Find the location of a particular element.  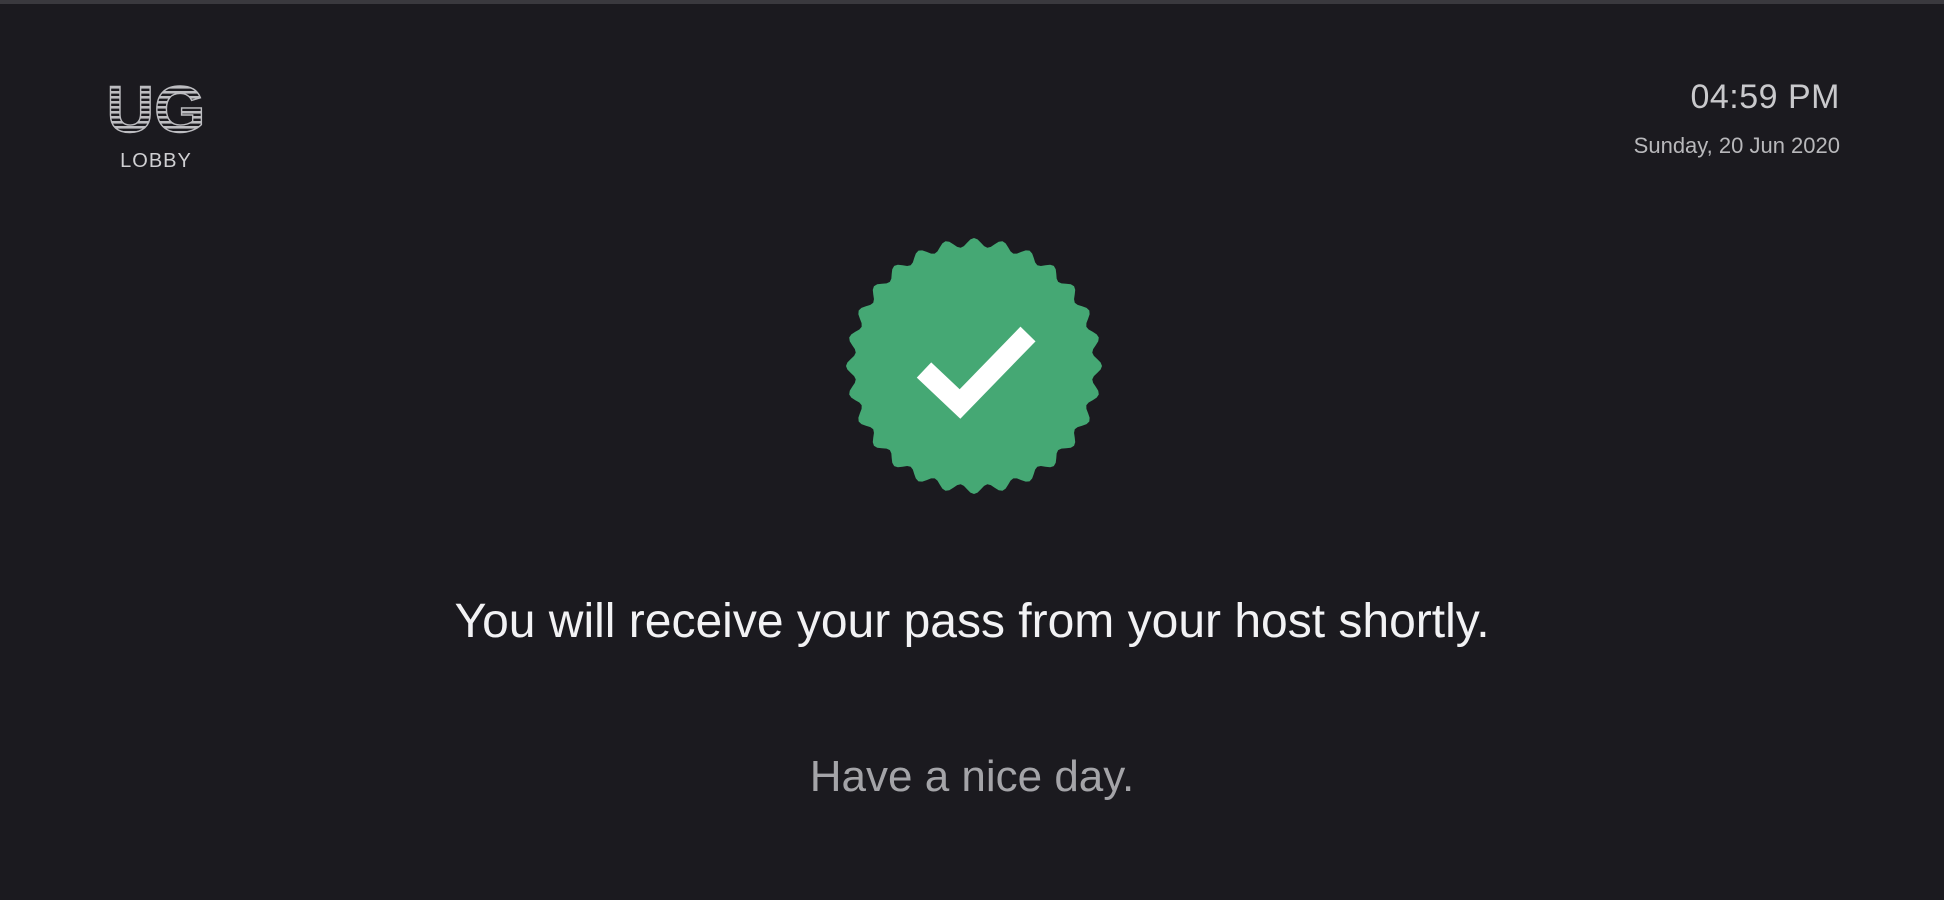

farewell-message: Have a nice day. is located at coordinates (972, 776).